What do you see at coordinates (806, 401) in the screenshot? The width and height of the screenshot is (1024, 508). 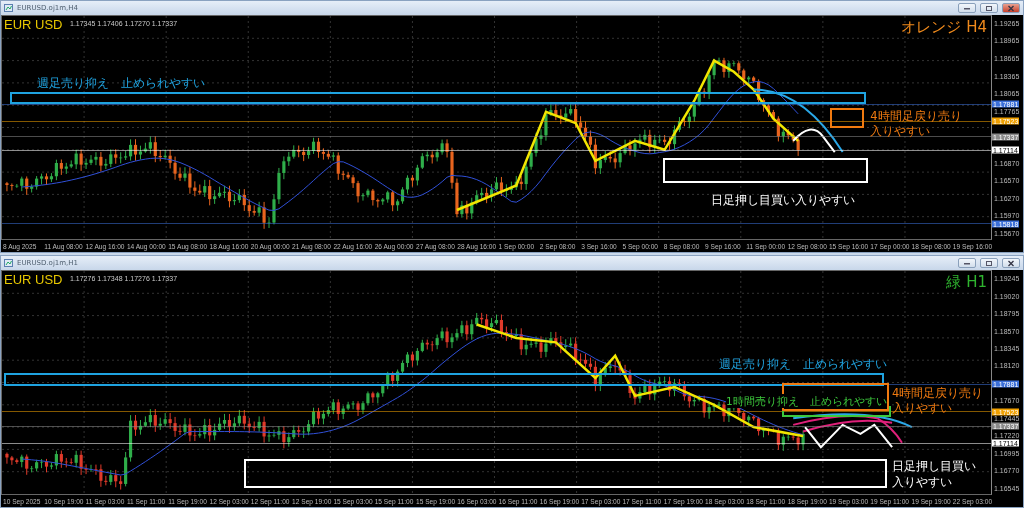 I see `annotation-text: 1時間売り抑え 止められやすい` at bounding box center [806, 401].